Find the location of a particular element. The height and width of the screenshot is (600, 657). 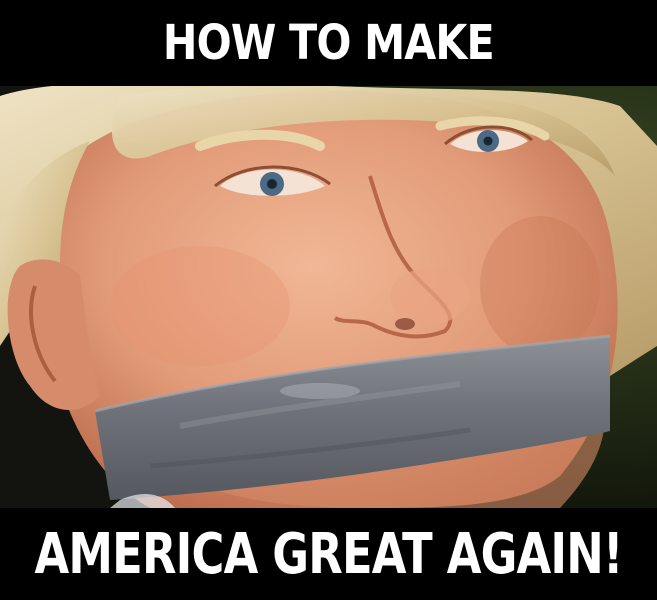

top-caption-text: HOW TO MAKE is located at coordinates (329, 43).